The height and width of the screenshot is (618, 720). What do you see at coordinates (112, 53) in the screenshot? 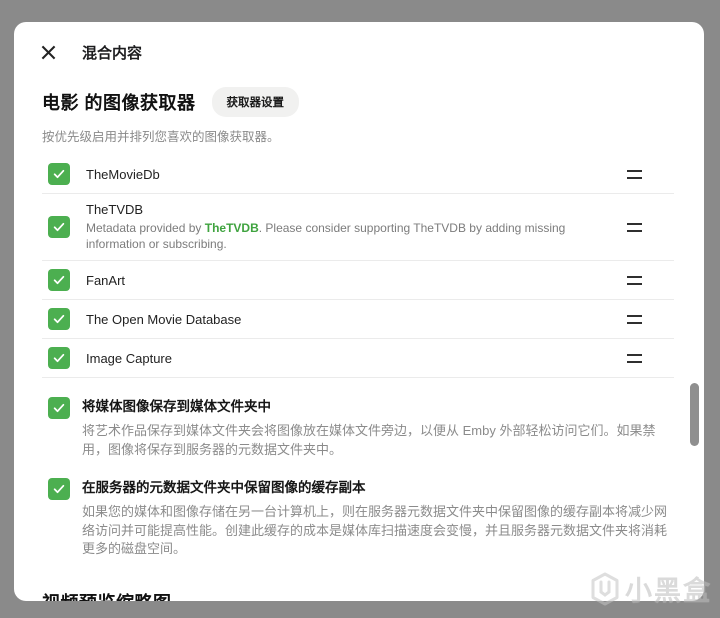
I see `dialog-title: 混合内容` at bounding box center [112, 53].